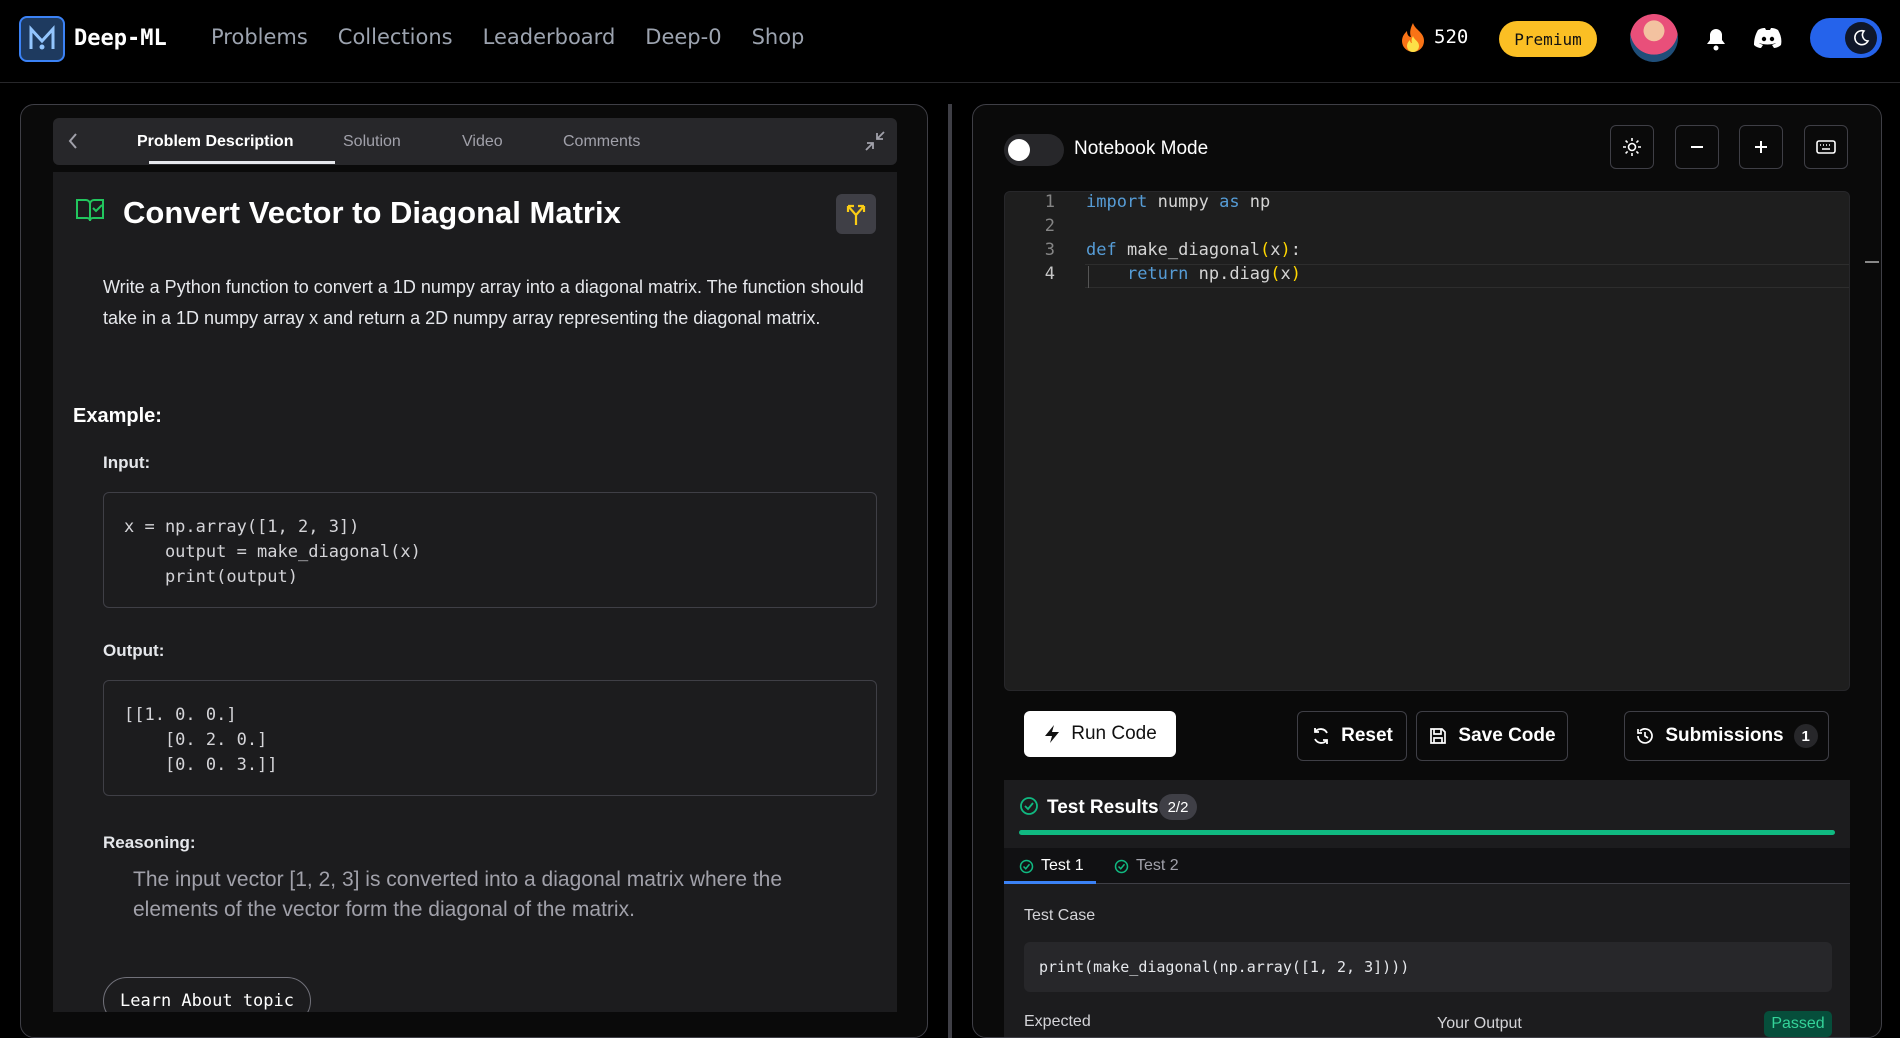 The width and height of the screenshot is (1900, 1038). Describe the element at coordinates (856, 214) in the screenshot. I see `branch-icon` at that location.